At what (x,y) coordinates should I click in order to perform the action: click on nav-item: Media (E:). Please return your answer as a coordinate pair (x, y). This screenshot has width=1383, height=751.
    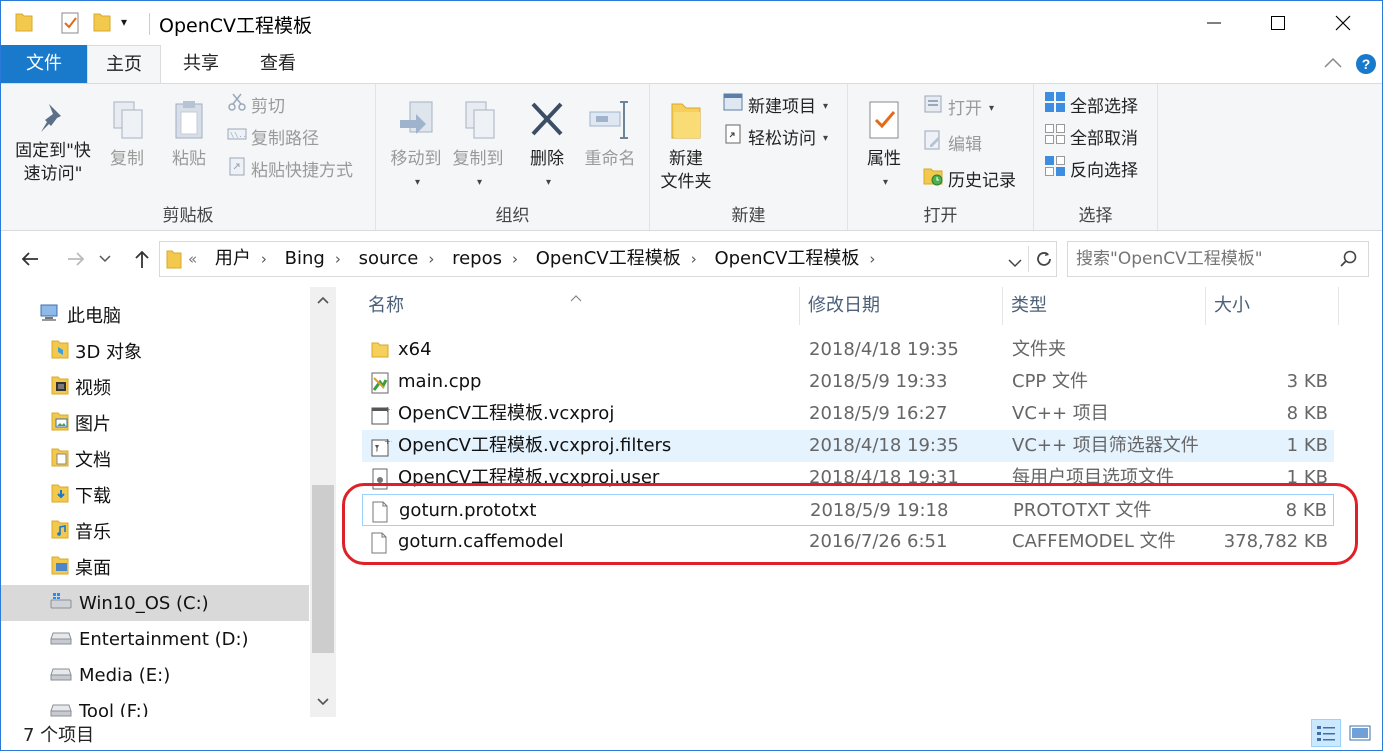
    Looking at the image, I should click on (155, 675).